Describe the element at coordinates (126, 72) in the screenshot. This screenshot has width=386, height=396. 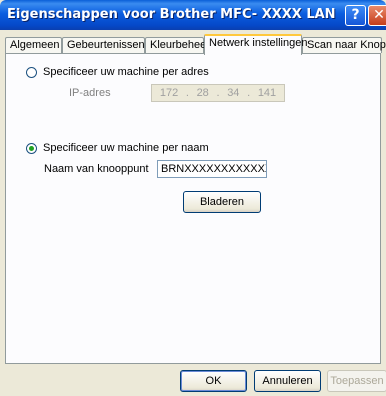
I see `radio-by-address-label: Specificeer uw machine per adres` at that location.